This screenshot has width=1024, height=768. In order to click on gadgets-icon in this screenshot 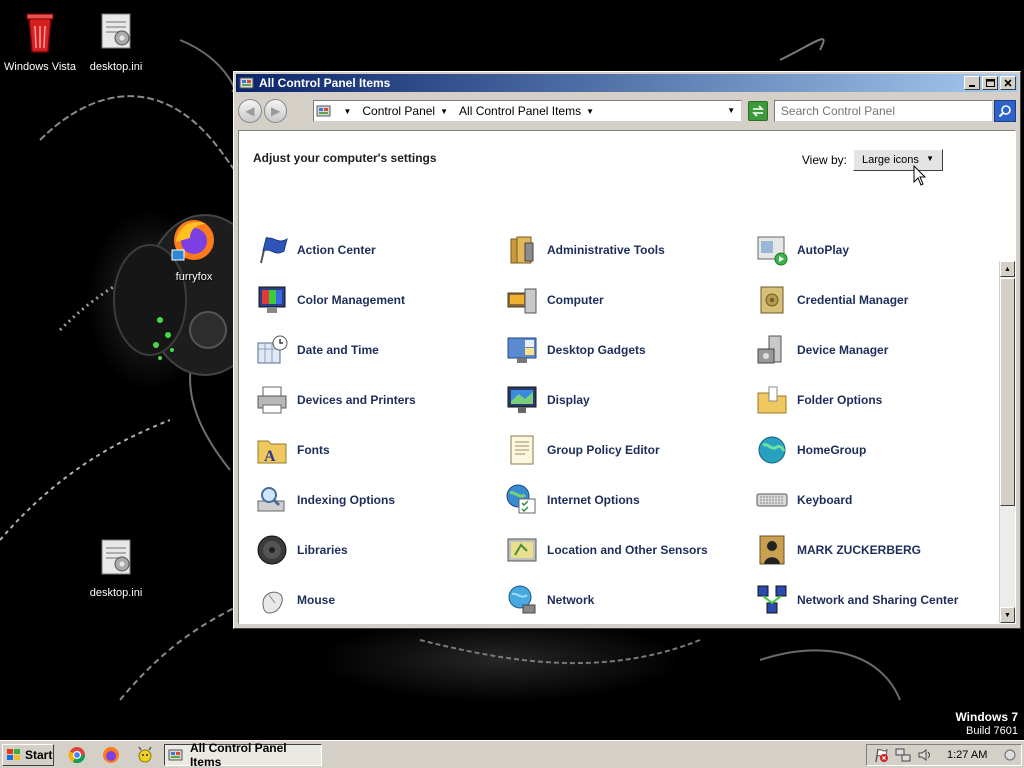, I will do `click(522, 350)`.